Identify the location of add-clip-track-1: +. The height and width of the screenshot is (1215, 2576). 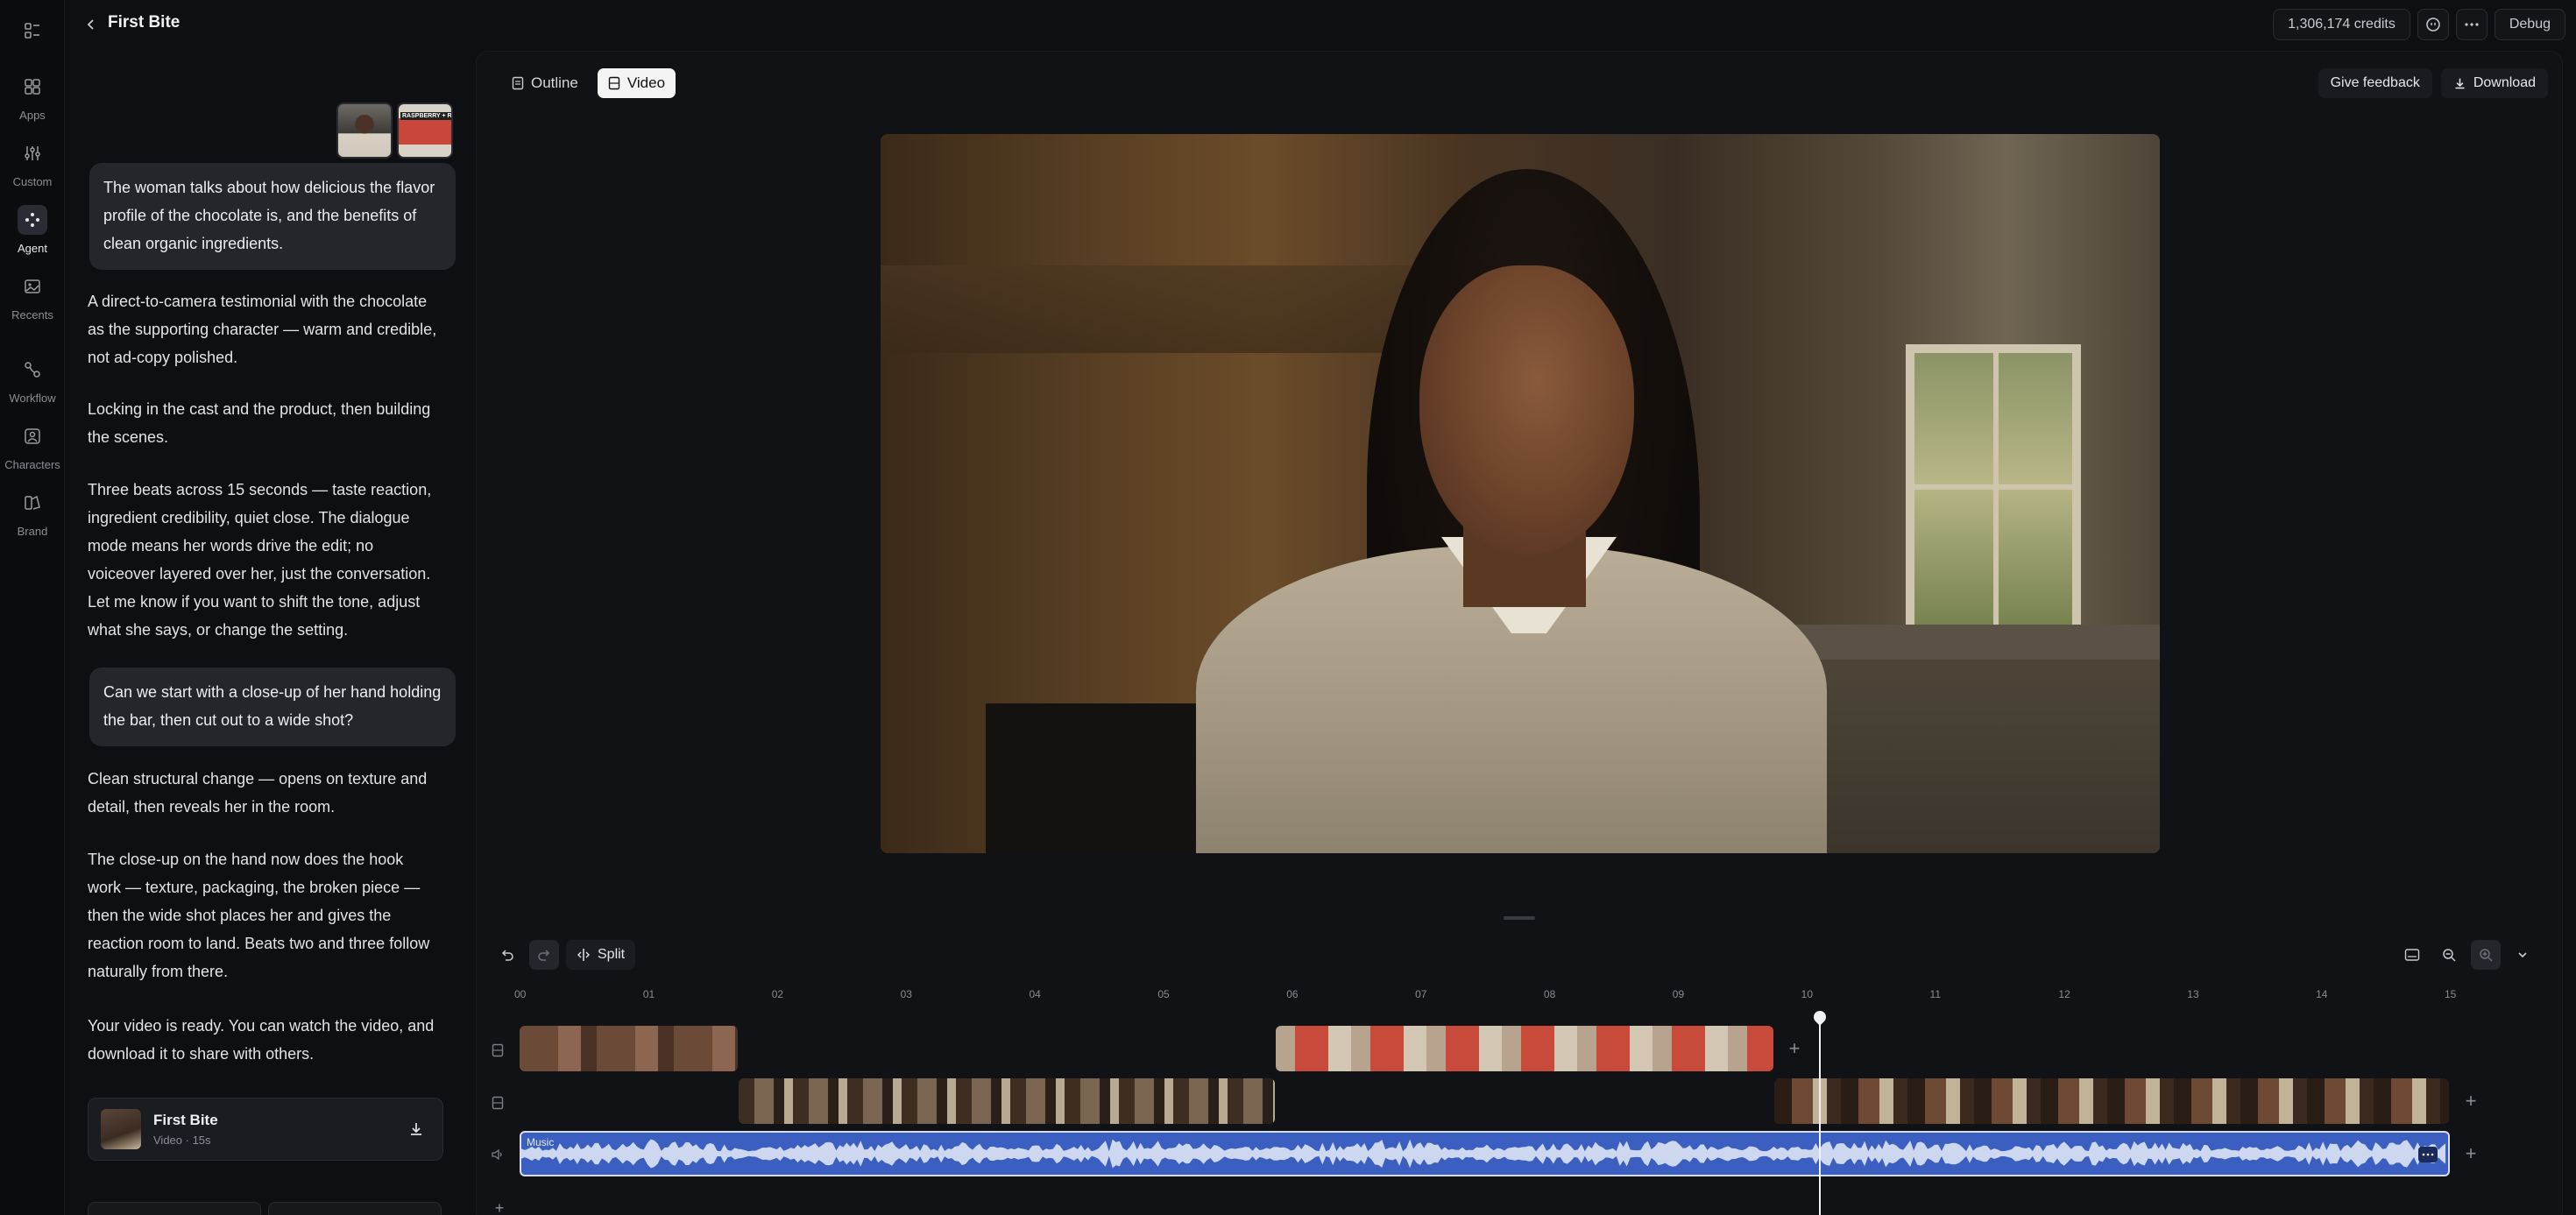
(1794, 1048).